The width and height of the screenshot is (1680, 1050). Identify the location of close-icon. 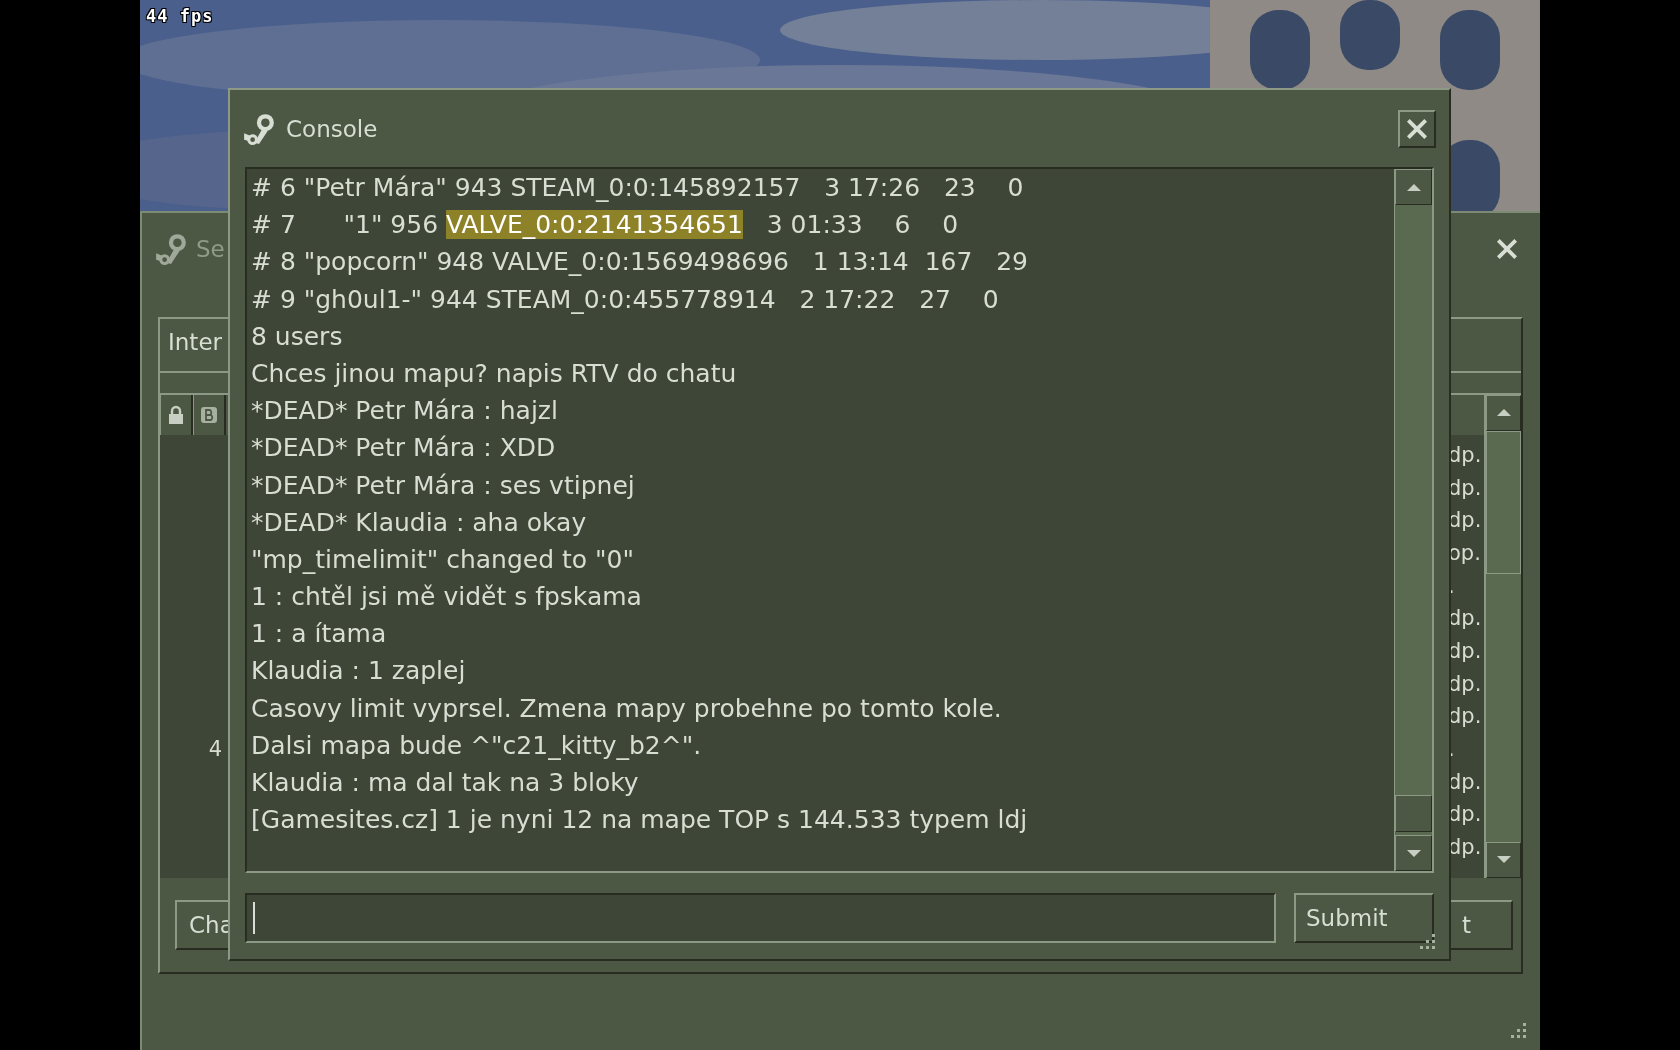
(1507, 249).